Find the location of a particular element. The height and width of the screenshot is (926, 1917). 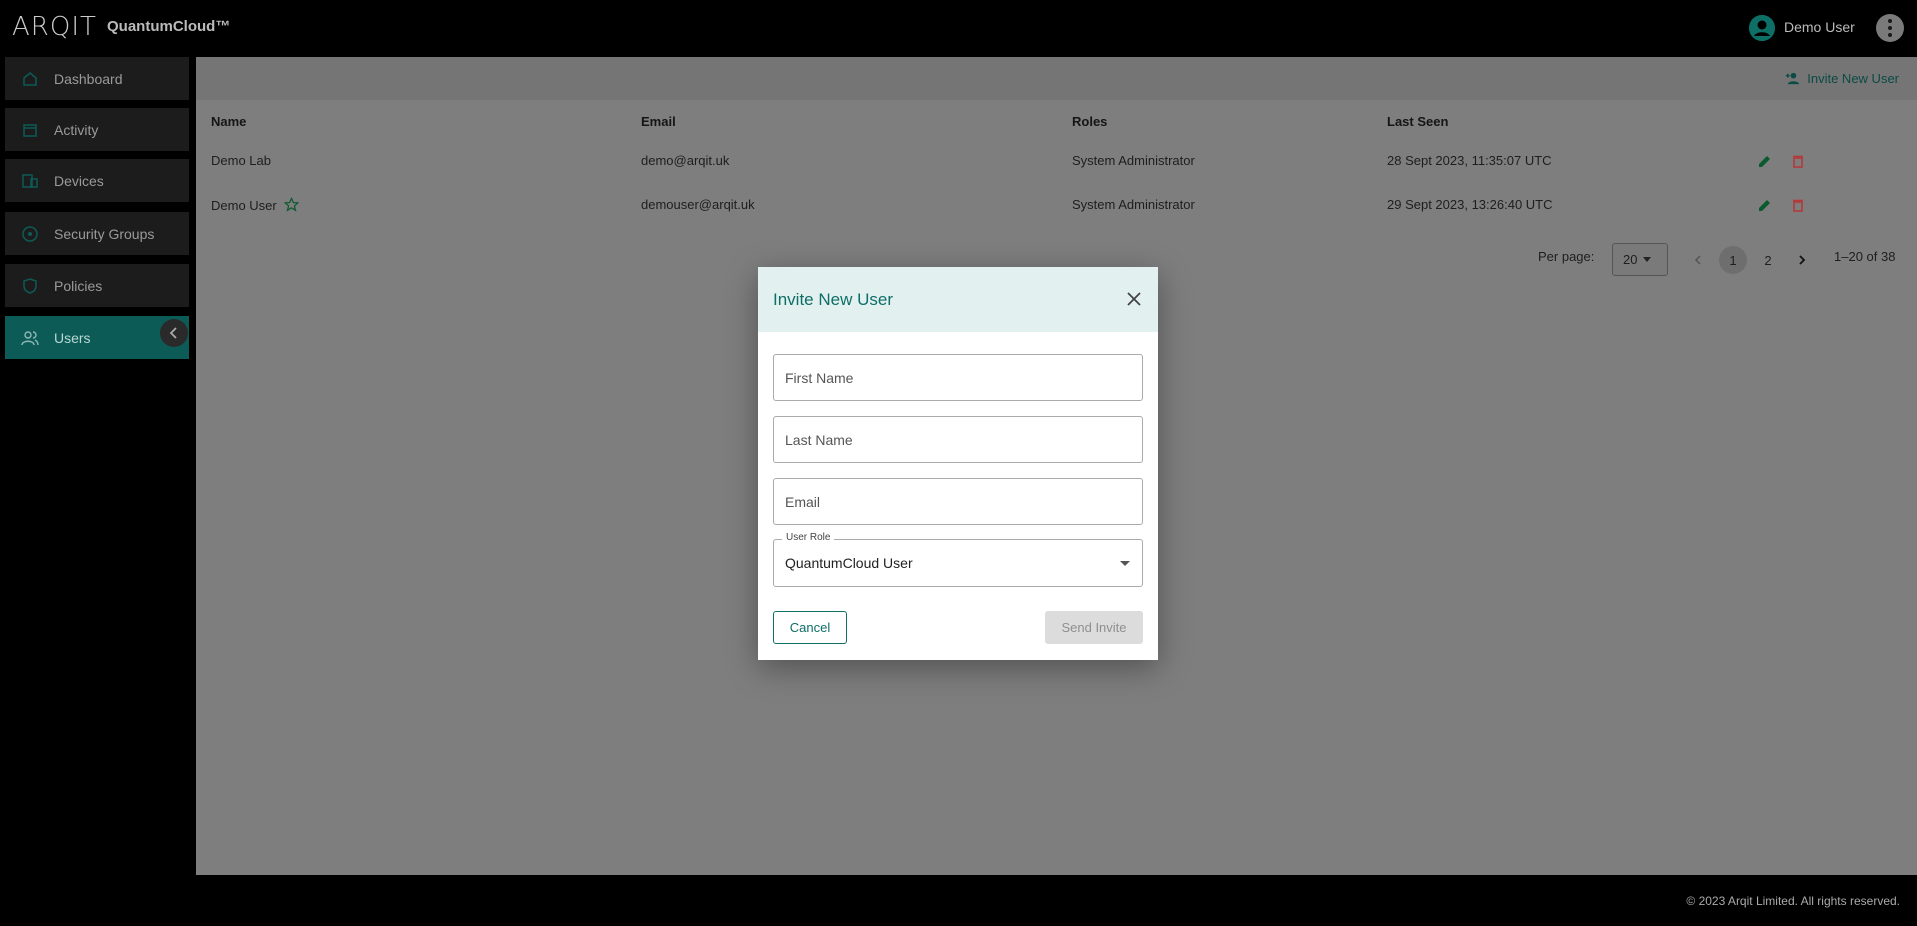

devices-icon is located at coordinates (30, 181).